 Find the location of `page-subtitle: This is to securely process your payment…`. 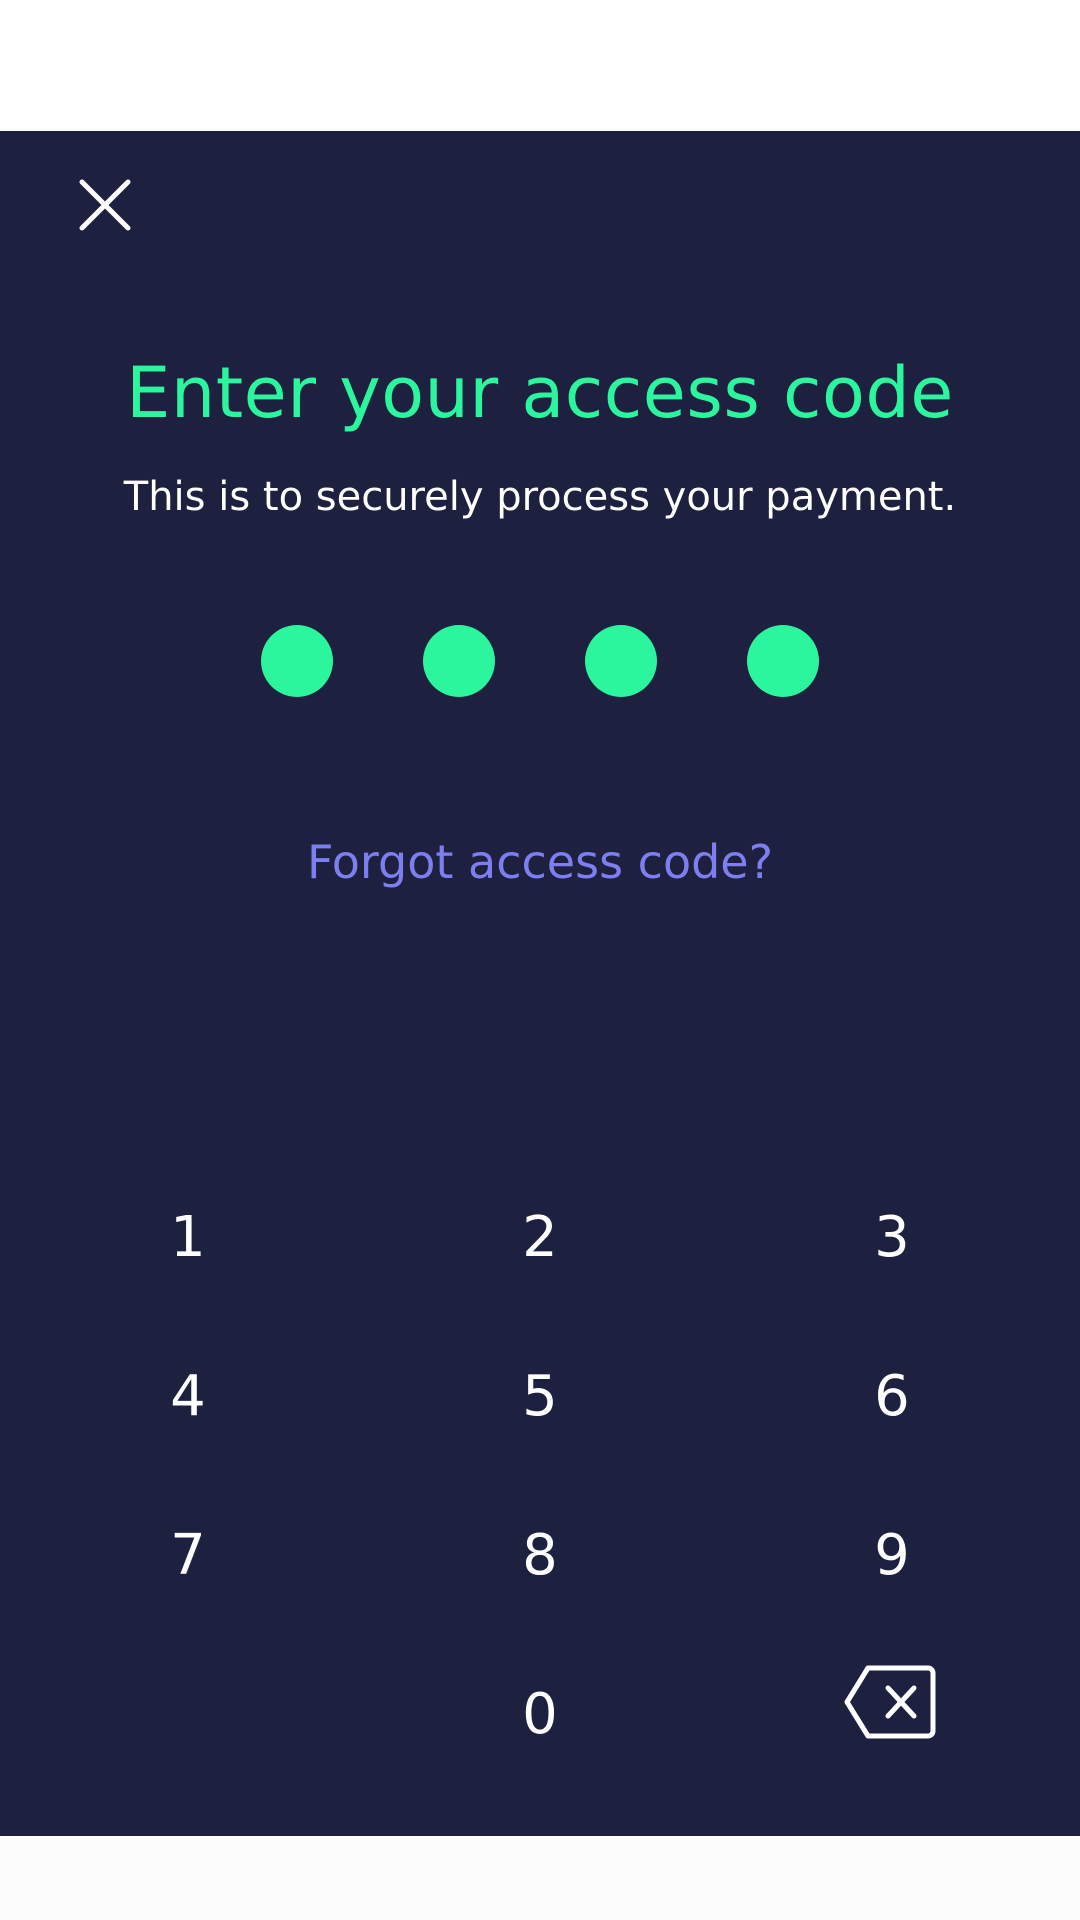

page-subtitle: This is to securely process your payment… is located at coordinates (540, 497).